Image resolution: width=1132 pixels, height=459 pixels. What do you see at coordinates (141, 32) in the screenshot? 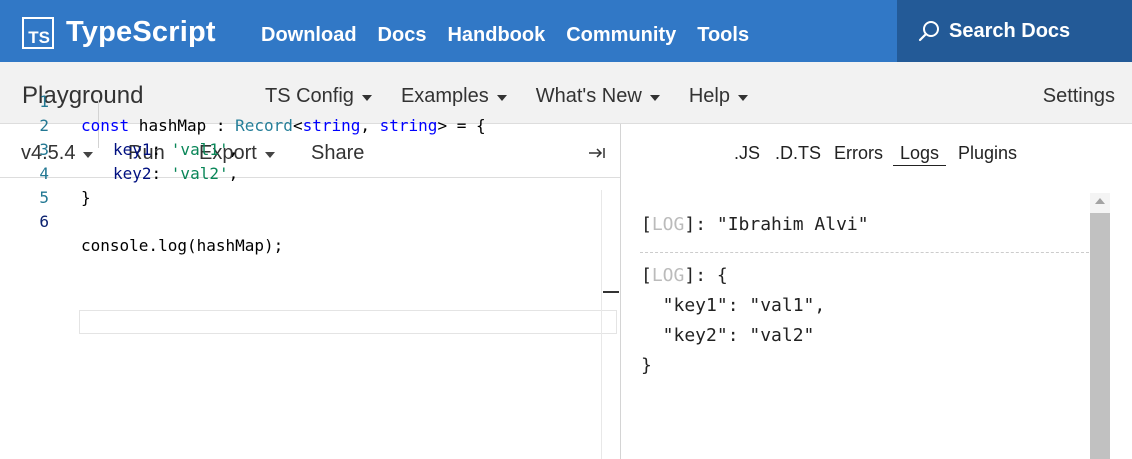
I see `brand-name: TypeScript` at bounding box center [141, 32].